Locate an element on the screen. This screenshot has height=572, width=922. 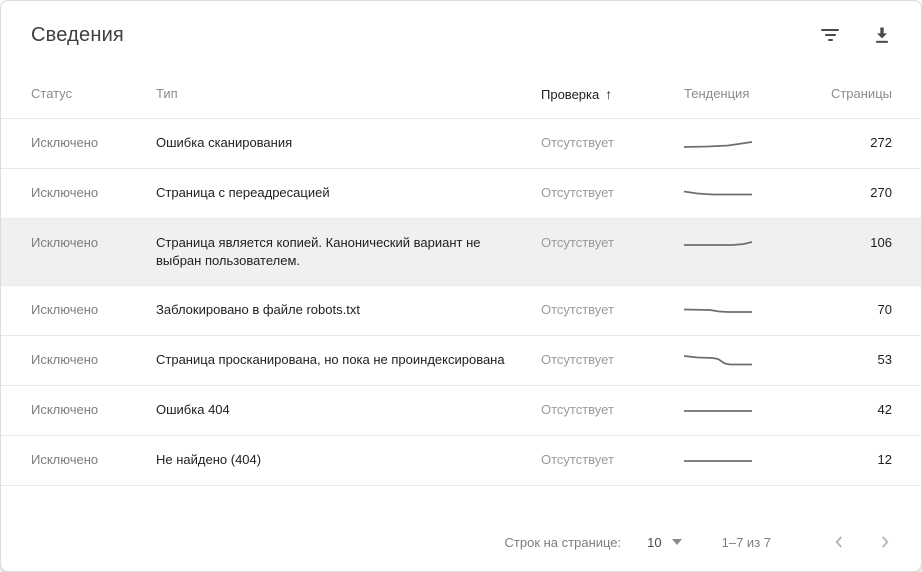
row-pages: 53 is located at coordinates (884, 359).